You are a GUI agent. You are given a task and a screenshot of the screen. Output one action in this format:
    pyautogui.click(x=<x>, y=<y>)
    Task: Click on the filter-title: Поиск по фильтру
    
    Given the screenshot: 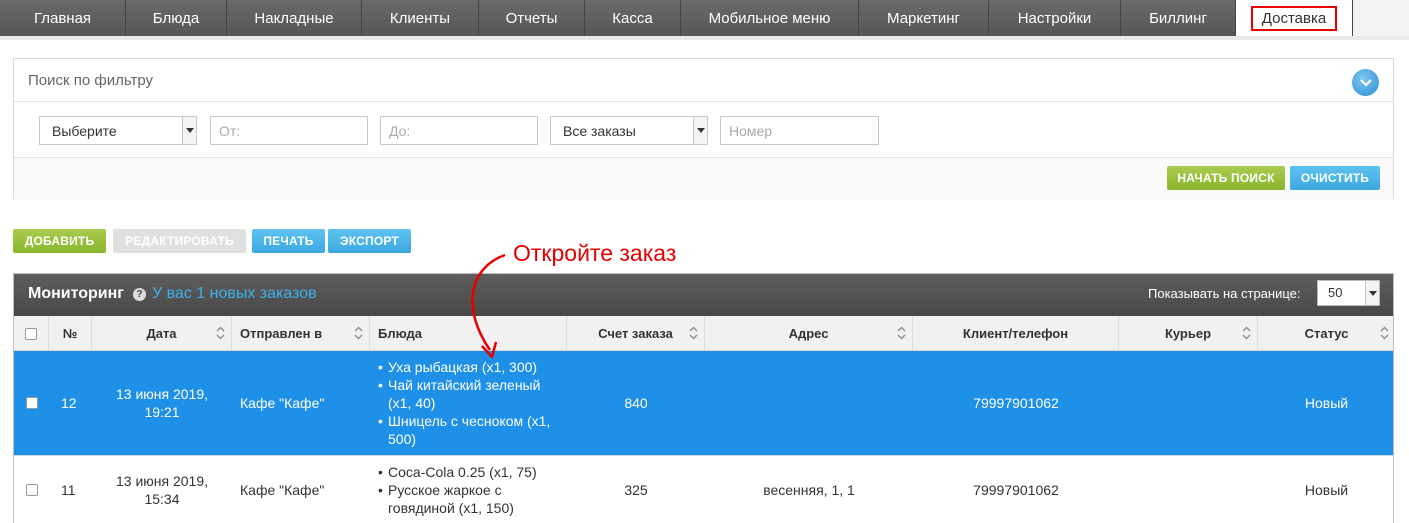 What is the action you would take?
    pyautogui.click(x=91, y=80)
    